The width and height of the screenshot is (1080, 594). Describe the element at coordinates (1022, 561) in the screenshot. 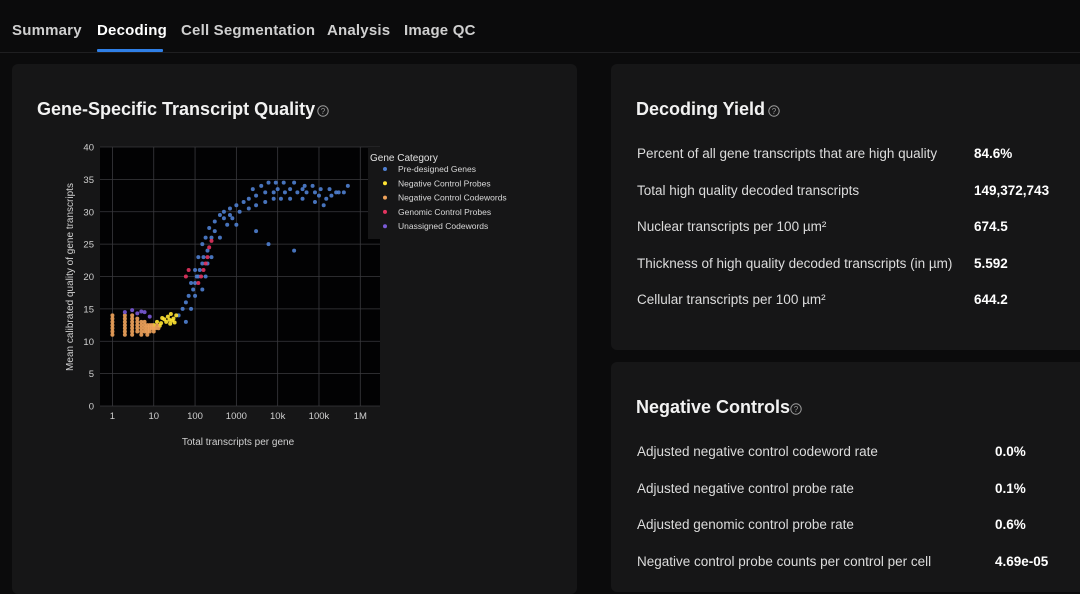

I see `controls-value-probe-counts: 4.69e-05` at that location.